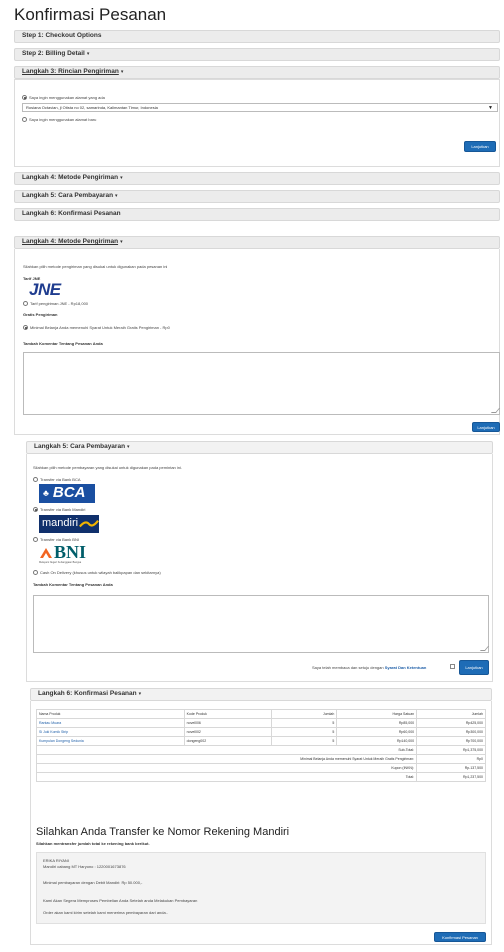 This screenshot has width=504, height=952. What do you see at coordinates (56, 860) in the screenshot?
I see `account-name: ERIKA RIYANI` at bounding box center [56, 860].